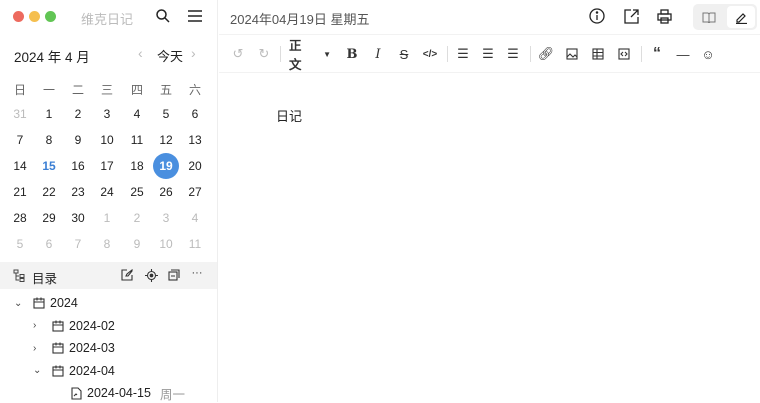  I want to click on inline-code-button: </>, so click(430, 54).